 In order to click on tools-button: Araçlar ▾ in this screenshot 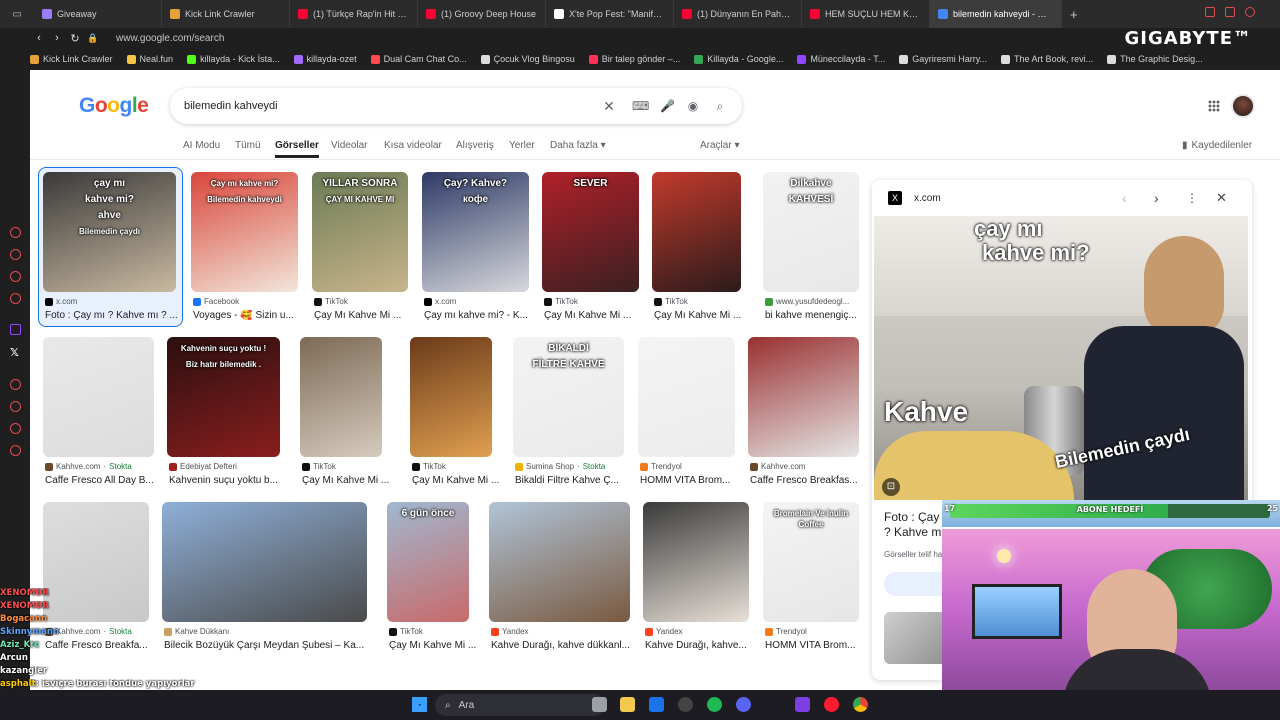, I will do `click(719, 145)`.